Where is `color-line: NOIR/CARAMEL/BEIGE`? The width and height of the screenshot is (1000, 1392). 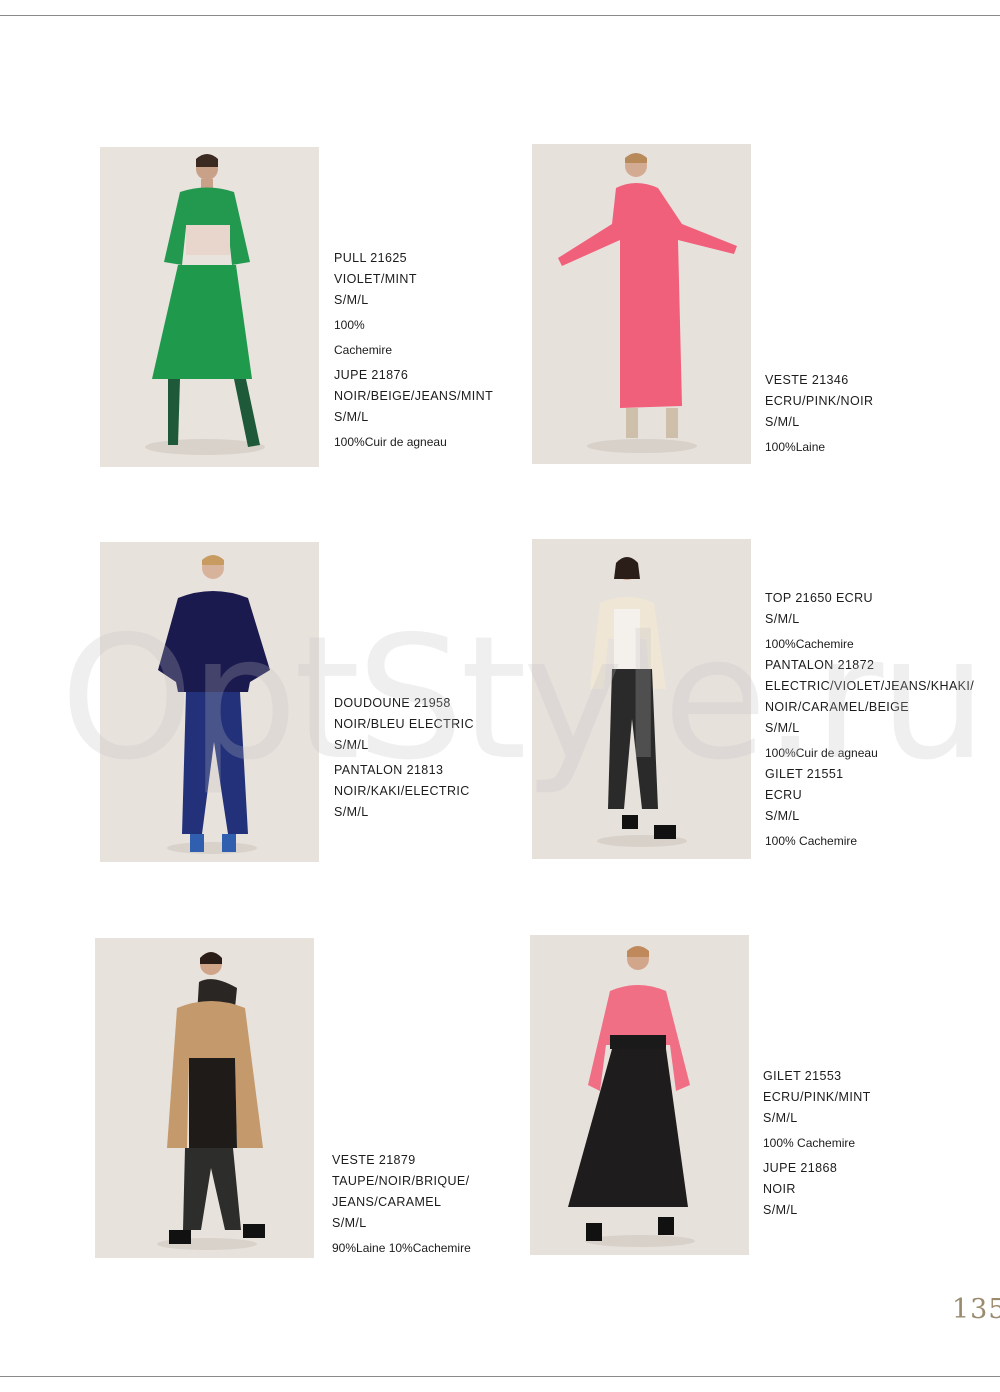
color-line: NOIR/CARAMEL/BEIGE is located at coordinates (837, 707).